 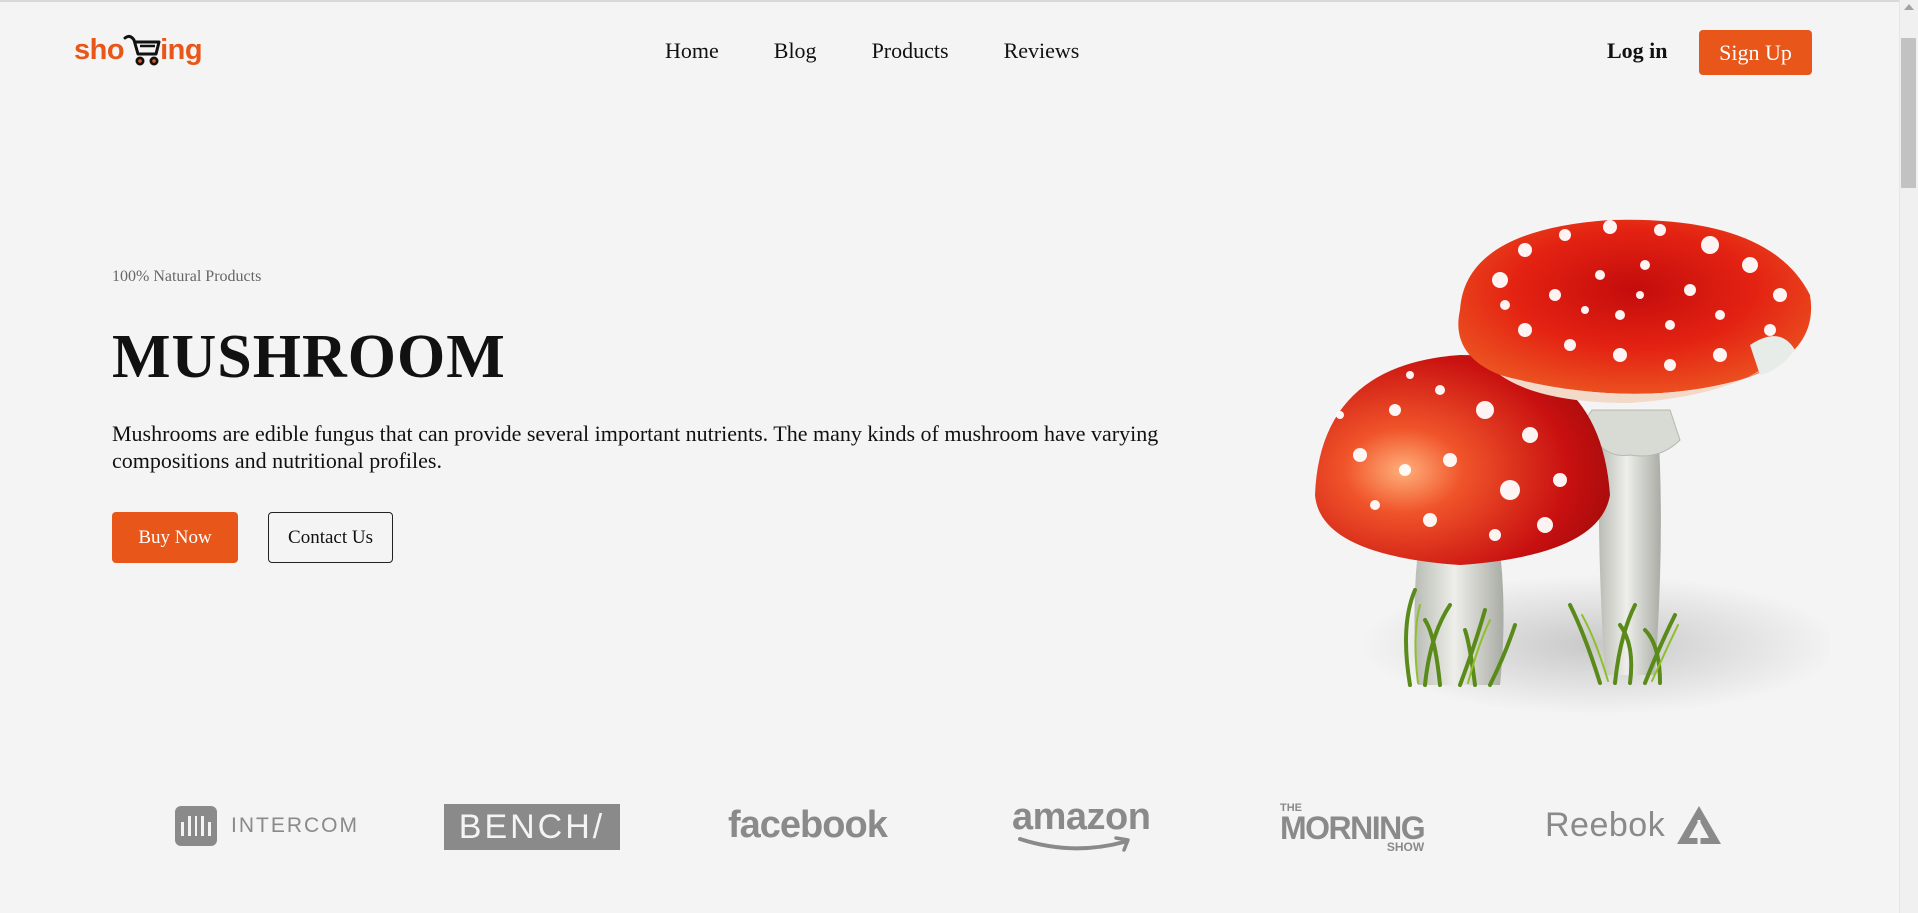 What do you see at coordinates (692, 51) in the screenshot?
I see `nav-home: Home` at bounding box center [692, 51].